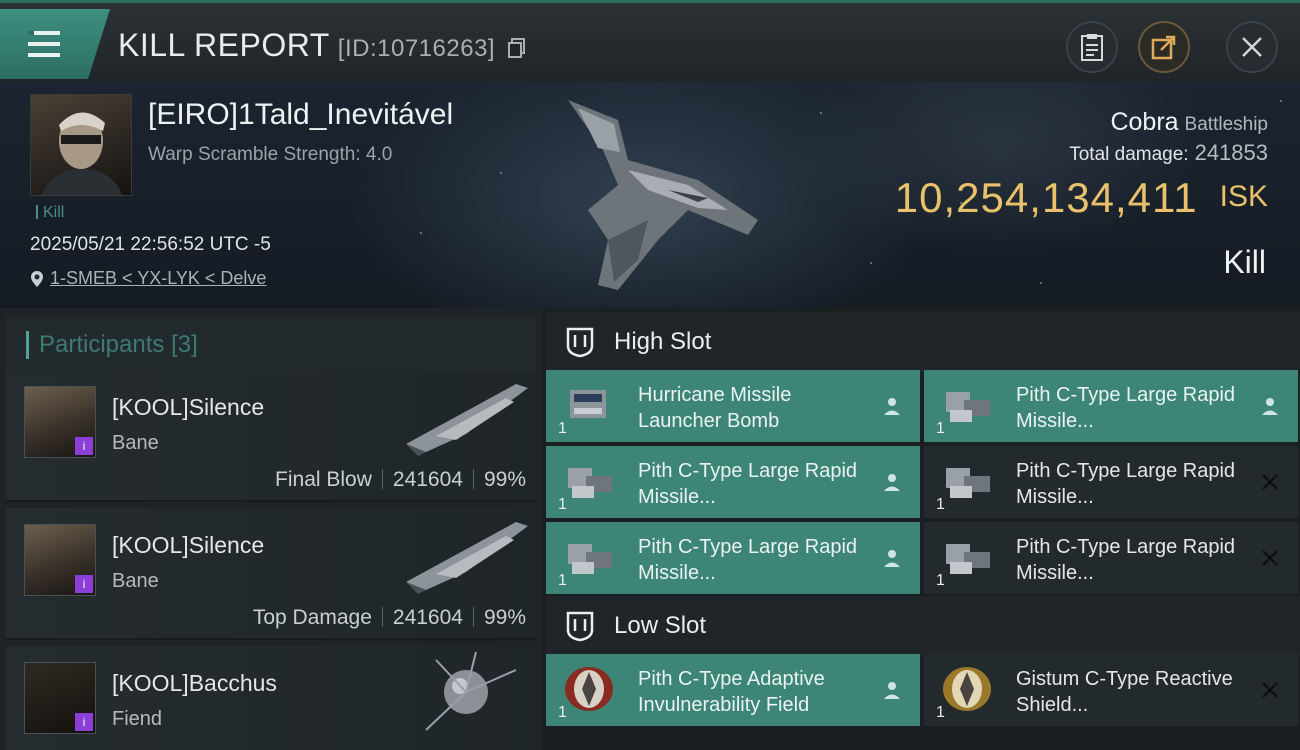 This screenshot has width=1300, height=750. I want to click on high-slot-icon, so click(580, 342).